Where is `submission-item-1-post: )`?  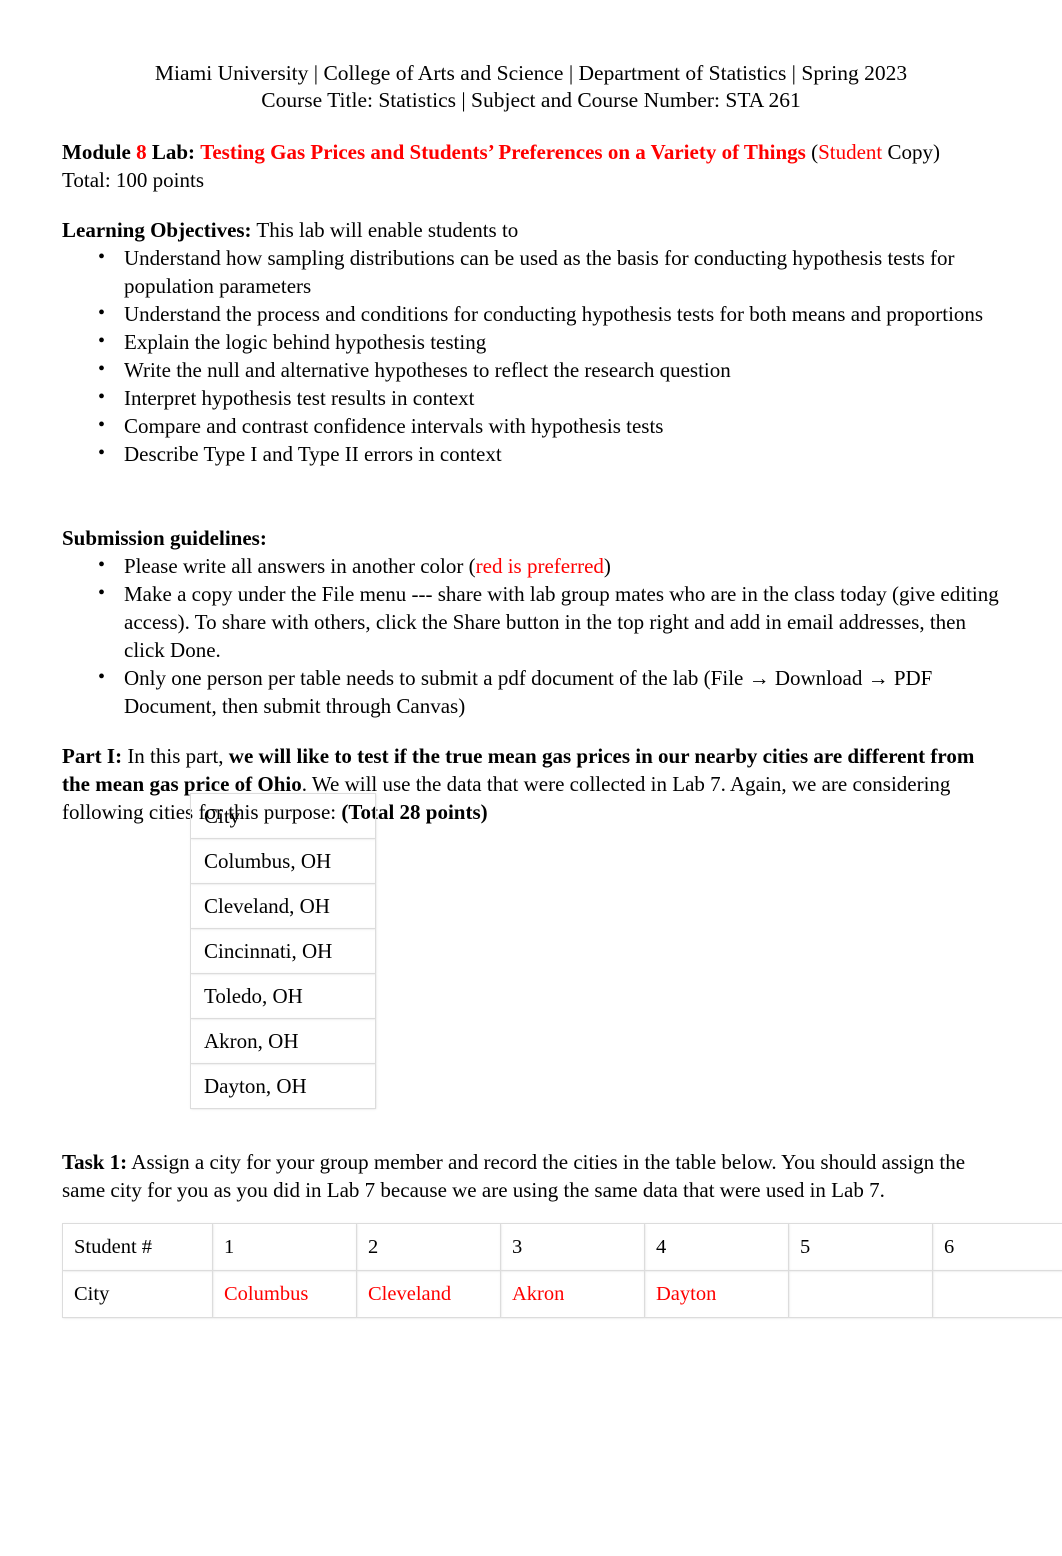
submission-item-1-post: ) is located at coordinates (607, 566).